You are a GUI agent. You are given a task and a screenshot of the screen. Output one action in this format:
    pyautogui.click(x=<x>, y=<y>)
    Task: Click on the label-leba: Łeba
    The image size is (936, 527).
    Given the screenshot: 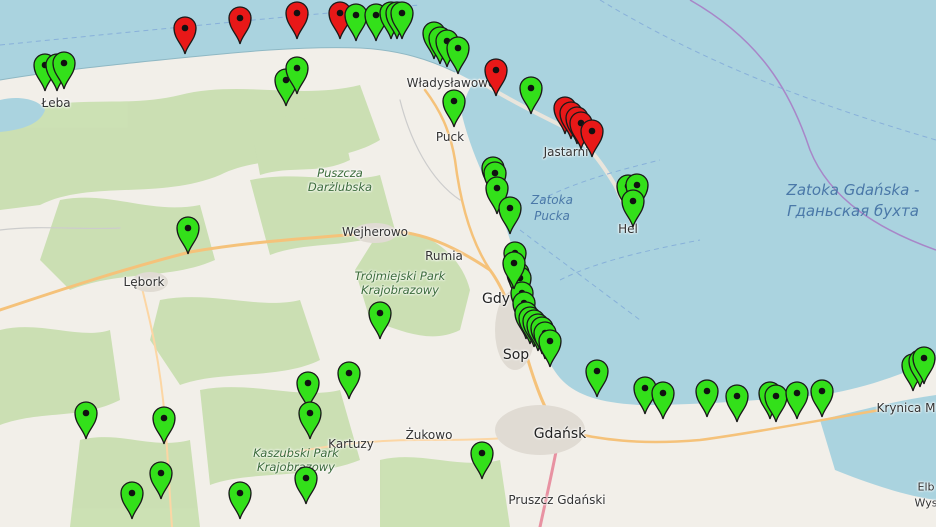 What is the action you would take?
    pyautogui.click(x=56, y=103)
    